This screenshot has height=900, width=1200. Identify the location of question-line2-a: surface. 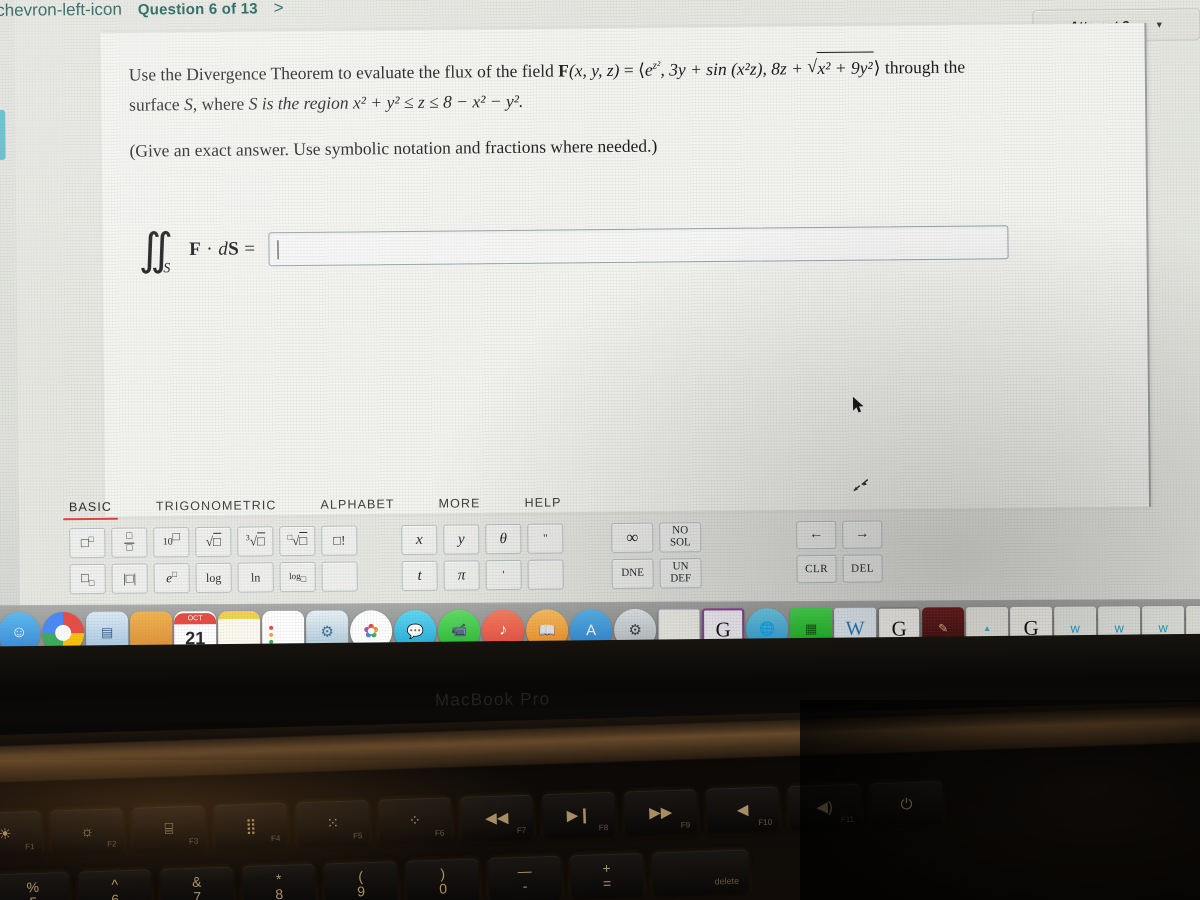
(157, 104).